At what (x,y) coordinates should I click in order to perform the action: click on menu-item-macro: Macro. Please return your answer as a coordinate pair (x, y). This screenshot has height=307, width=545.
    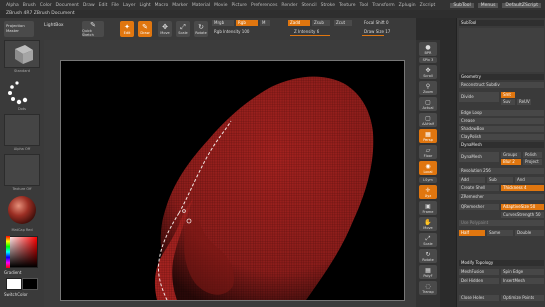
    Looking at the image, I should click on (162, 5).